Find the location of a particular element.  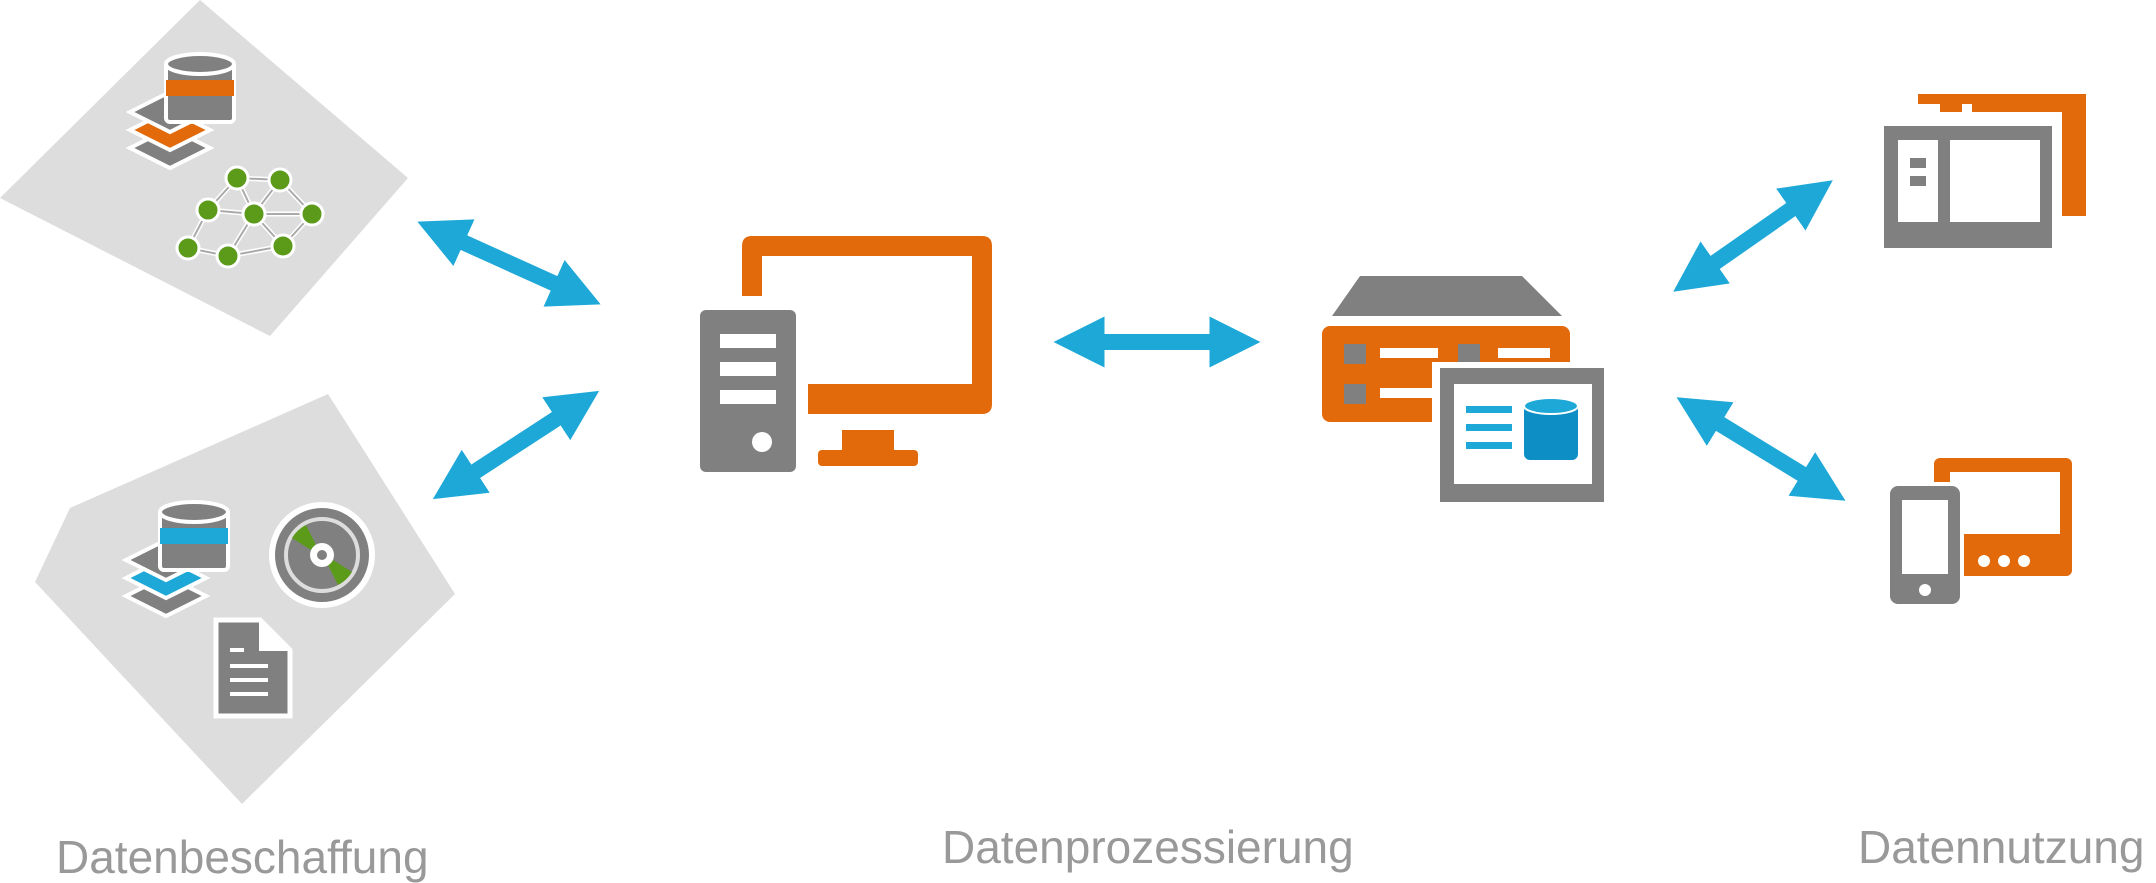

stage-label-processing: Datenprozessierung is located at coordinates (1148, 847).